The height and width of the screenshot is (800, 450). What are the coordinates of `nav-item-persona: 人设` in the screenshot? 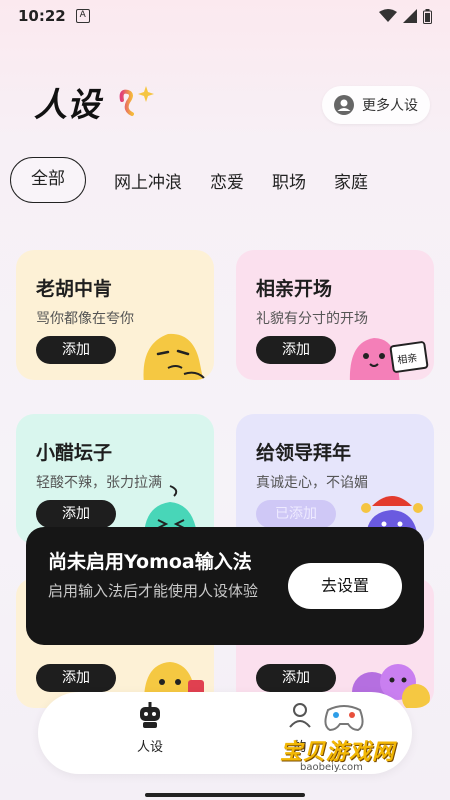 It's located at (150, 728).